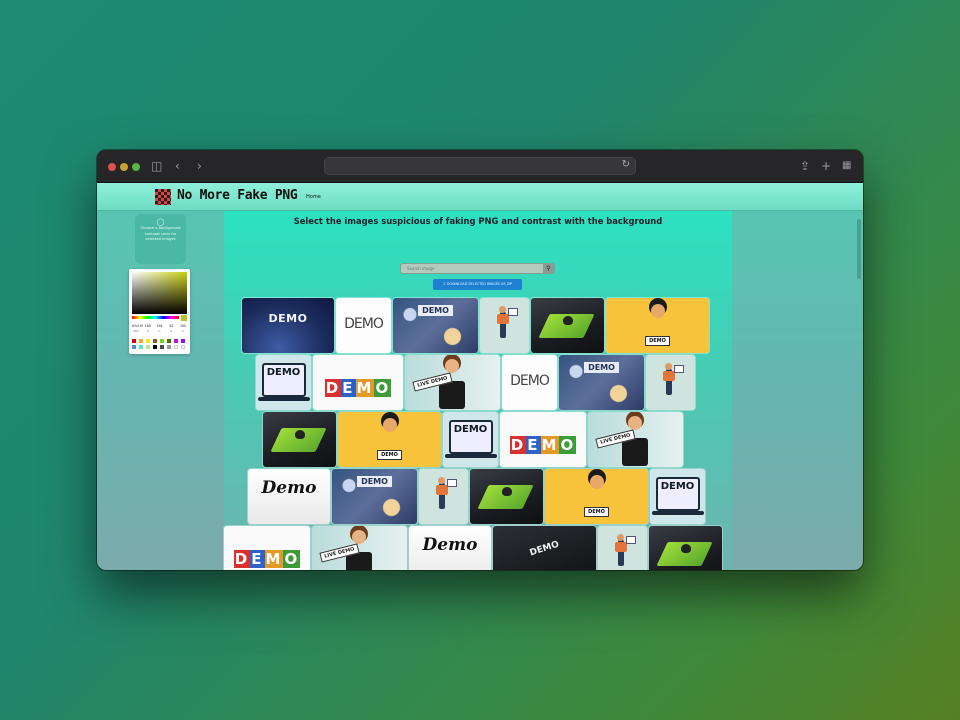  Describe the element at coordinates (199, 166) in the screenshot. I see `chevron-right-icon: ›` at that location.